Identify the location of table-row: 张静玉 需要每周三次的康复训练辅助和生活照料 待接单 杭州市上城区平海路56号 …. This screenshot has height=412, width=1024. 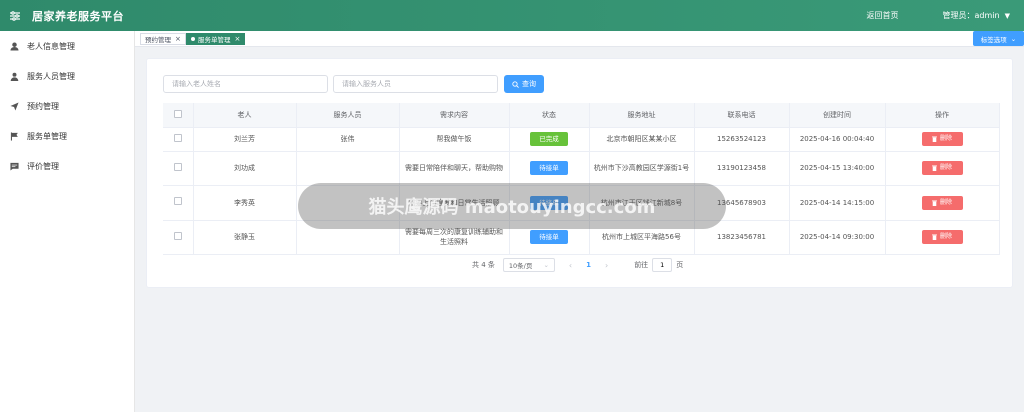
(581, 237).